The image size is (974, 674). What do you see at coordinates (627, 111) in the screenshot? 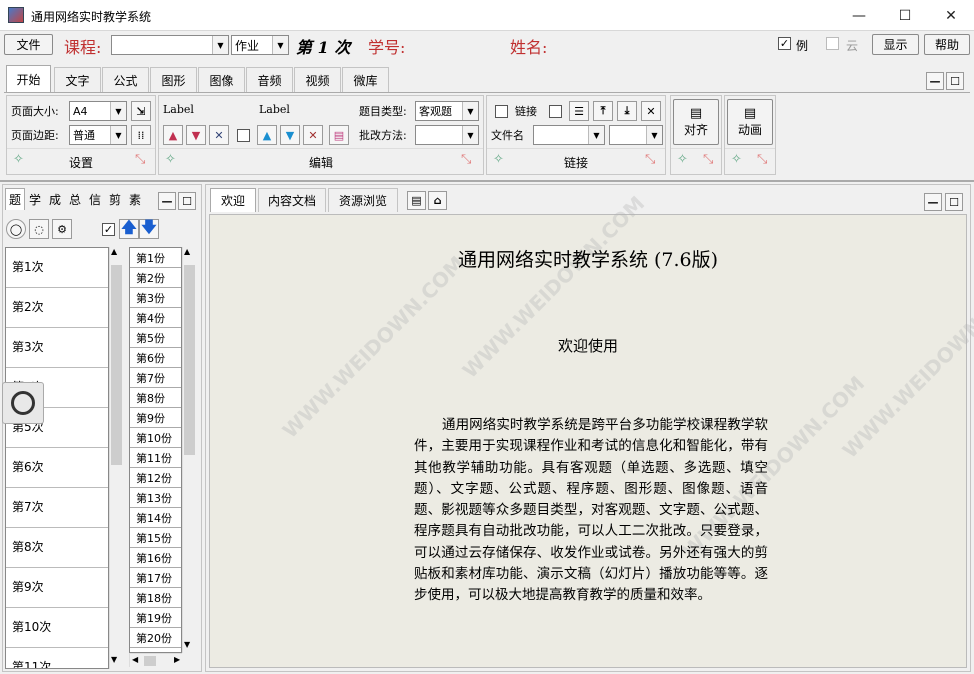
I see `download-icon: ⤓` at bounding box center [627, 111].